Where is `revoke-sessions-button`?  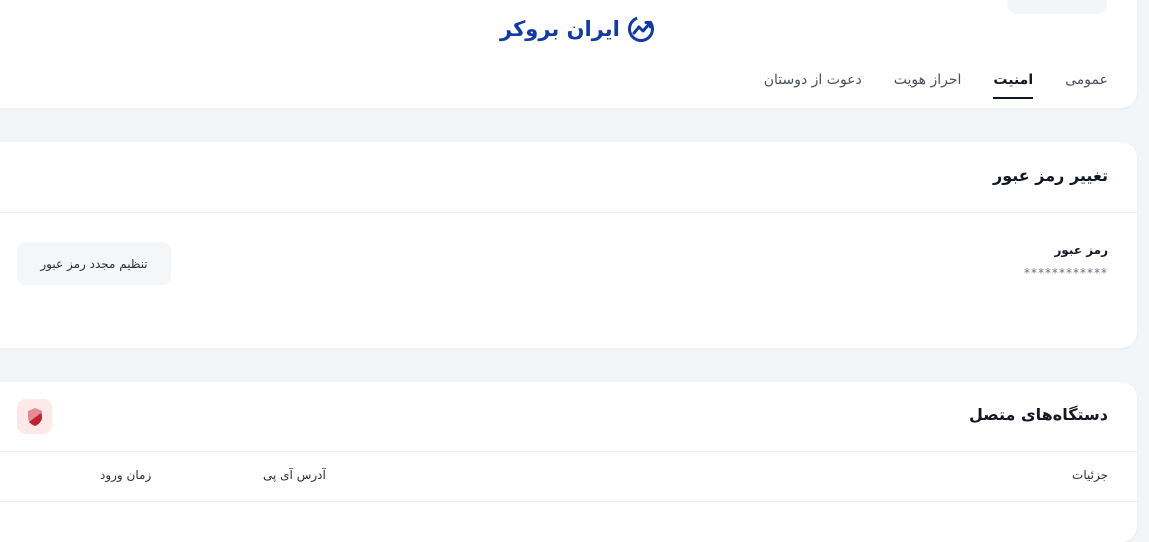 revoke-sessions-button is located at coordinates (34, 416).